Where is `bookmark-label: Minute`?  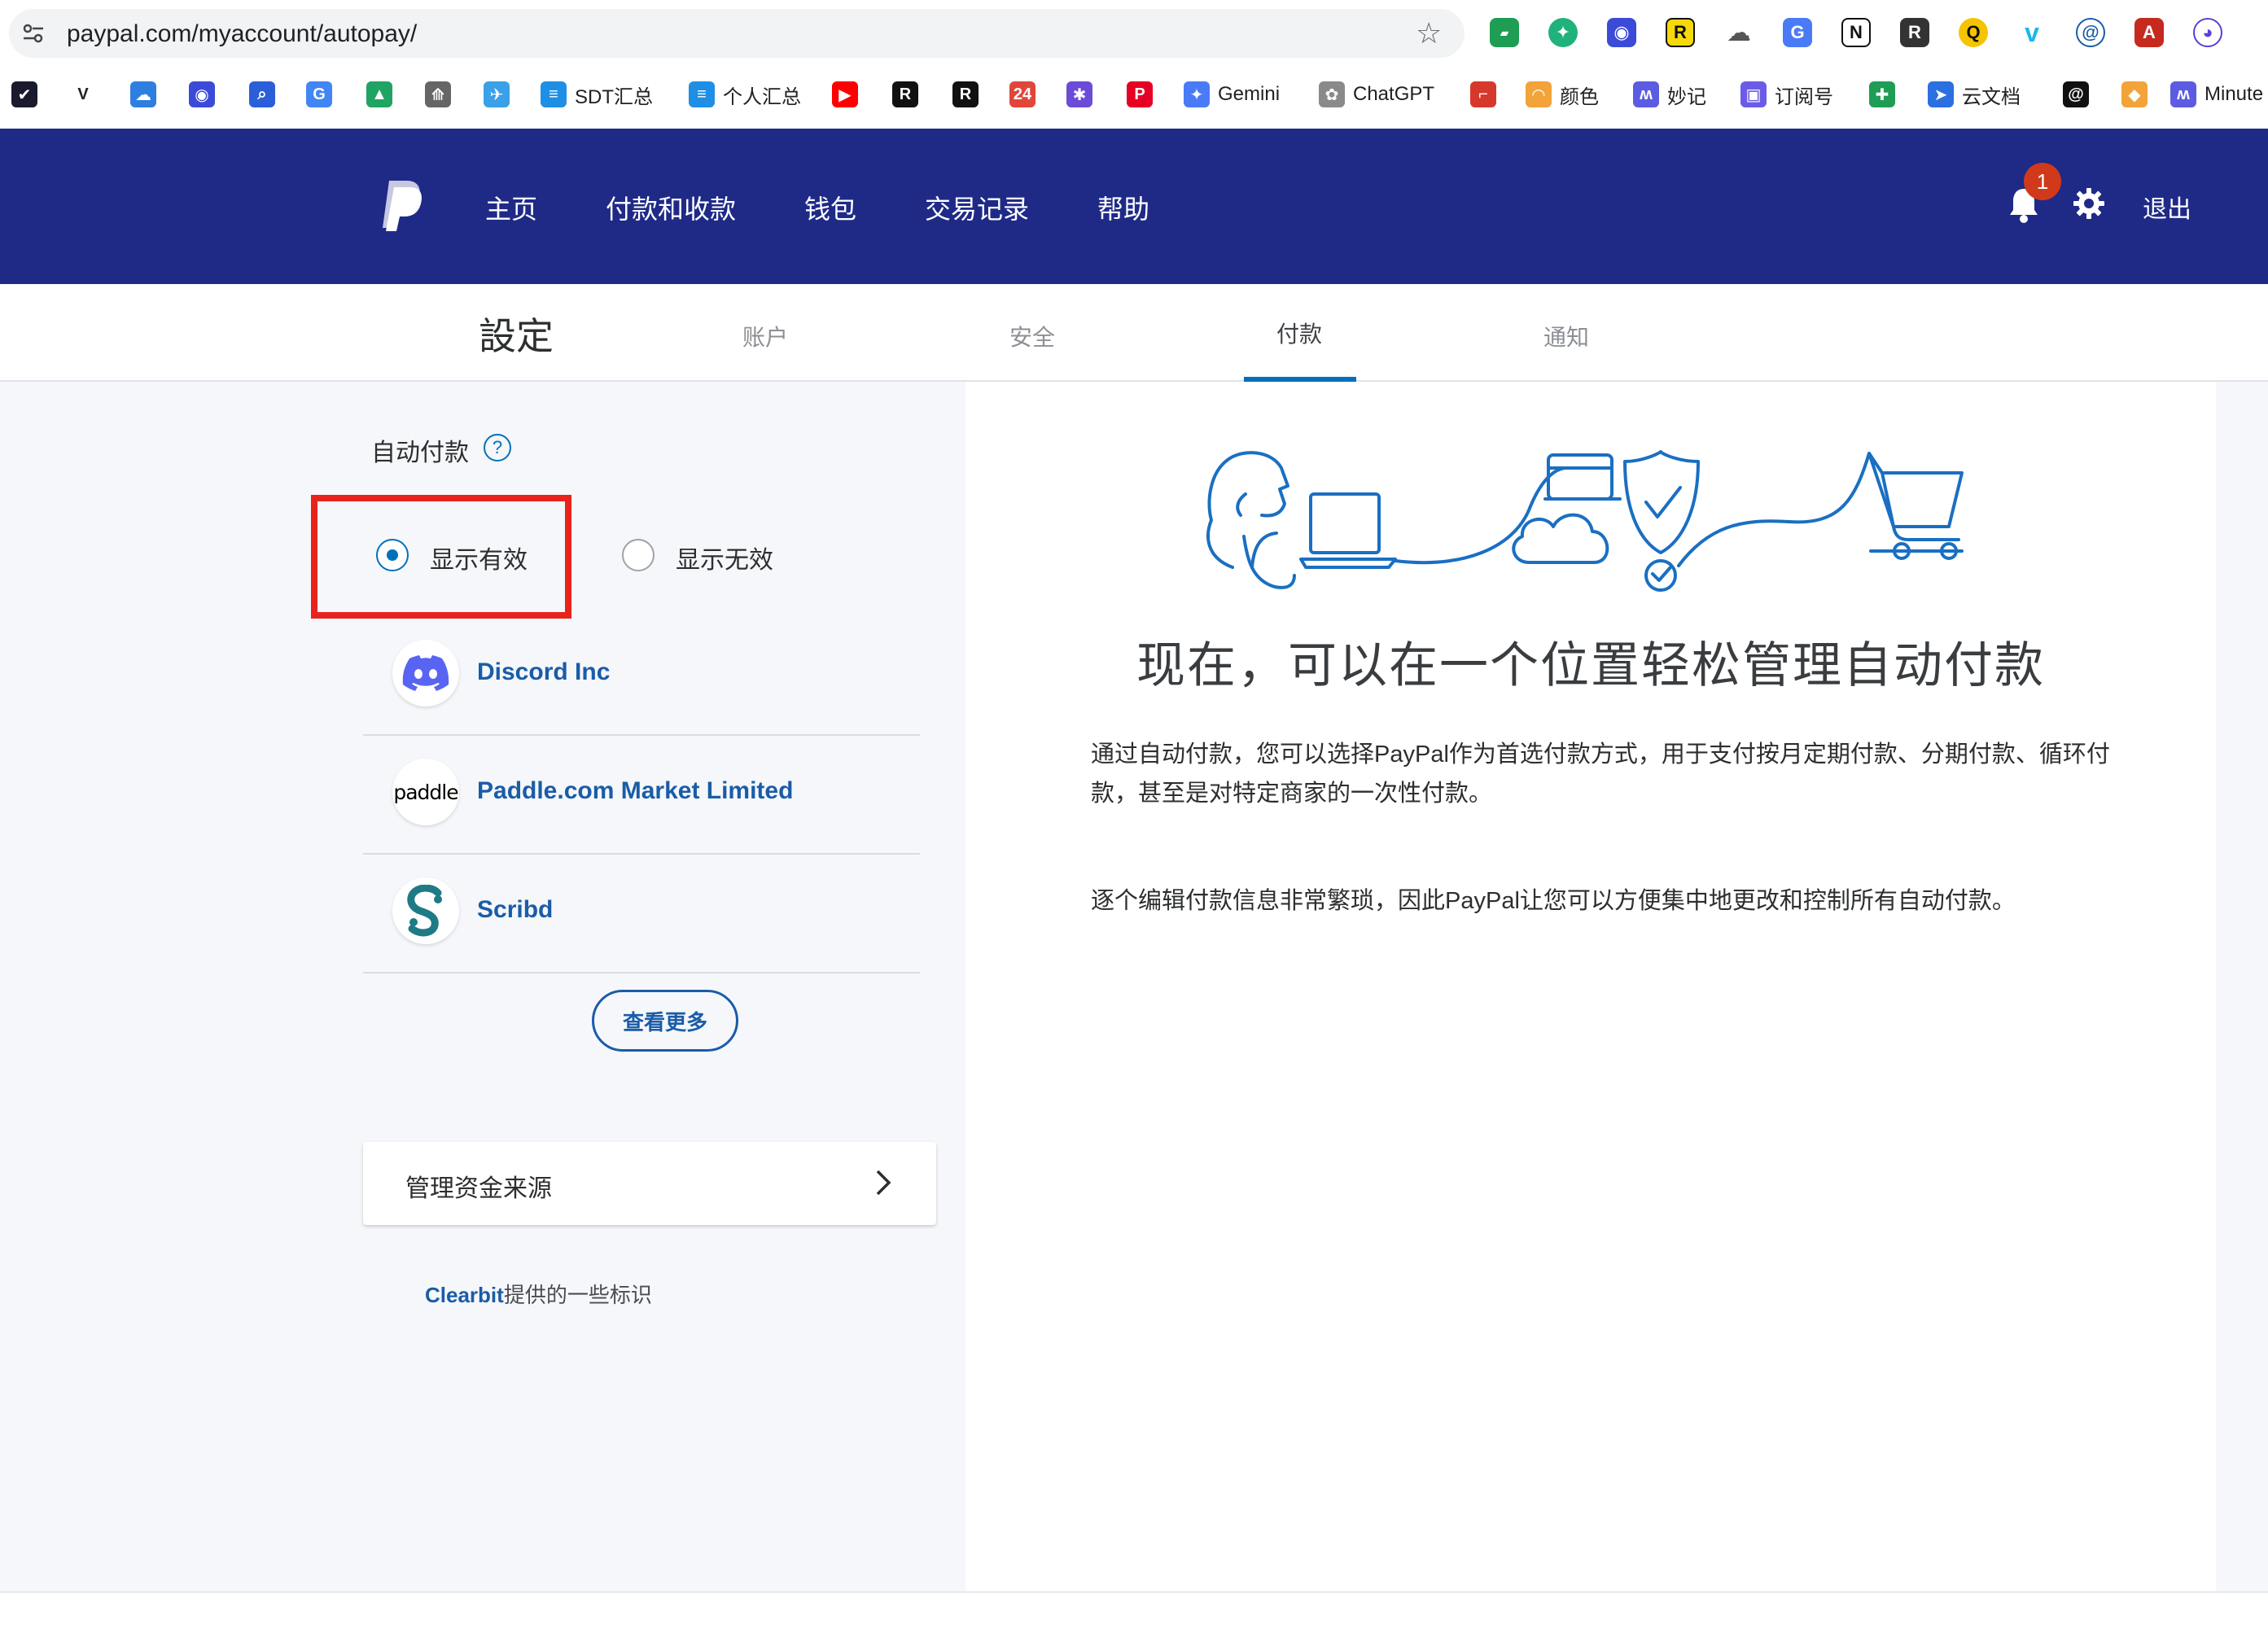 bookmark-label: Minute is located at coordinates (2234, 94).